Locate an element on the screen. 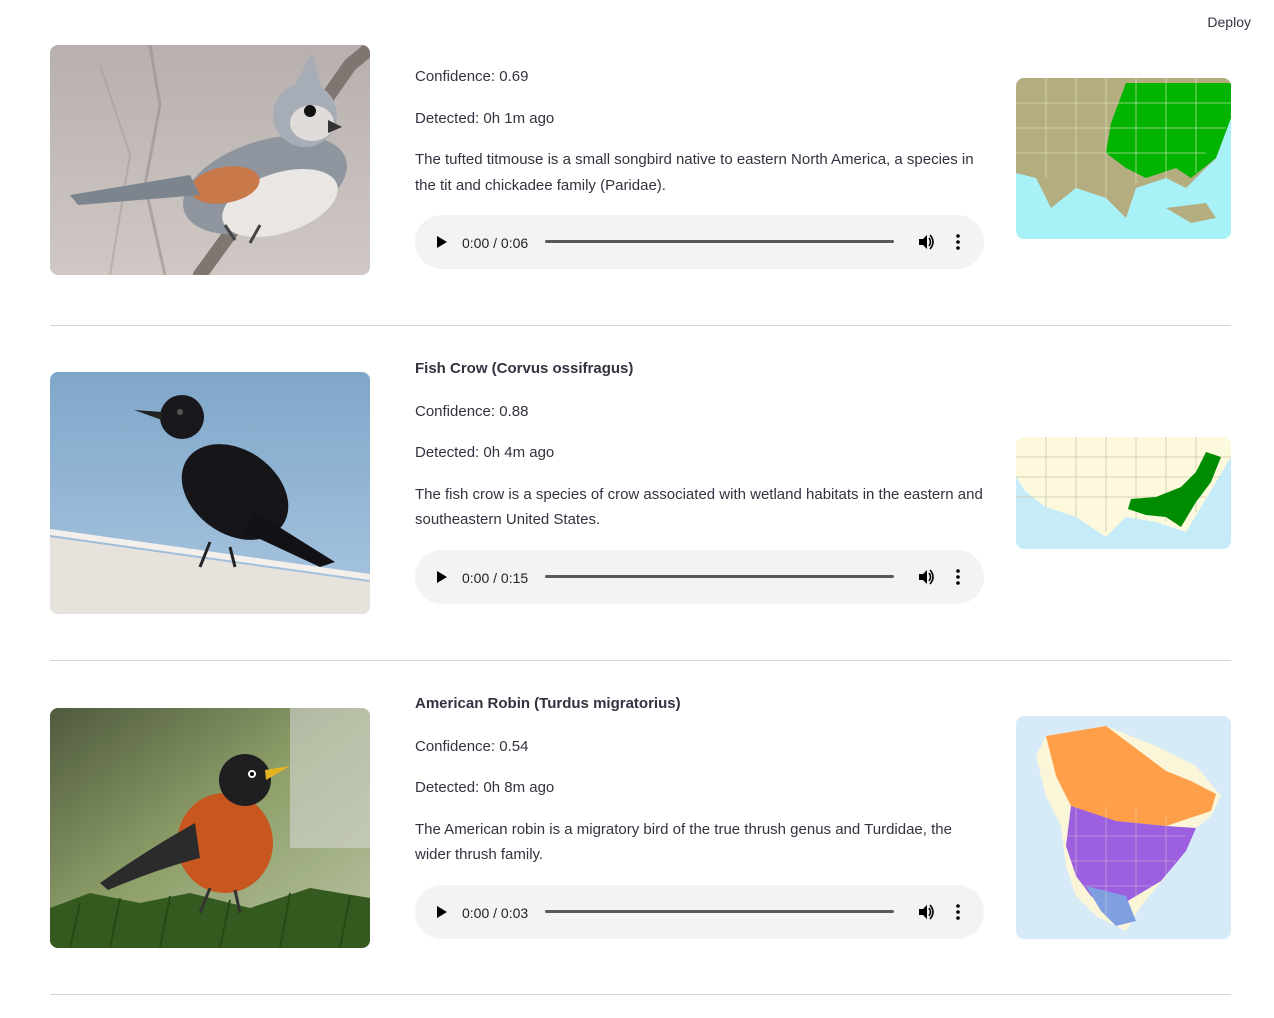 The image size is (1274, 1018). detected-time-text: Detected: 0h 1m ago is located at coordinates (485, 118).